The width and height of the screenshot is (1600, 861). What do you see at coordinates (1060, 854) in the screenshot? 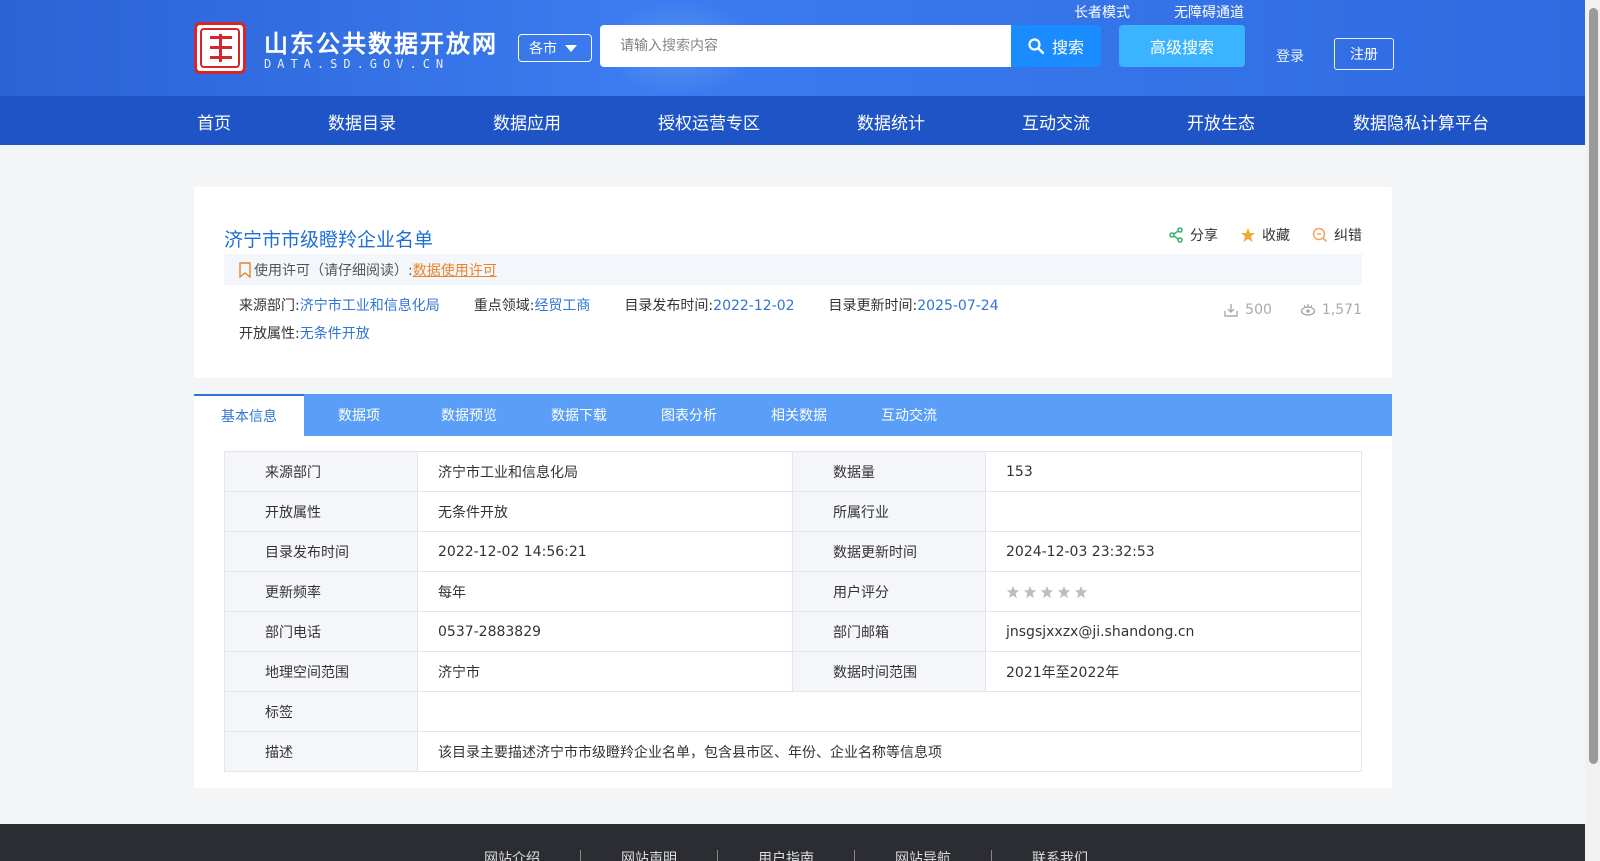
I see `footer-link-contact: 联系我们` at bounding box center [1060, 854].